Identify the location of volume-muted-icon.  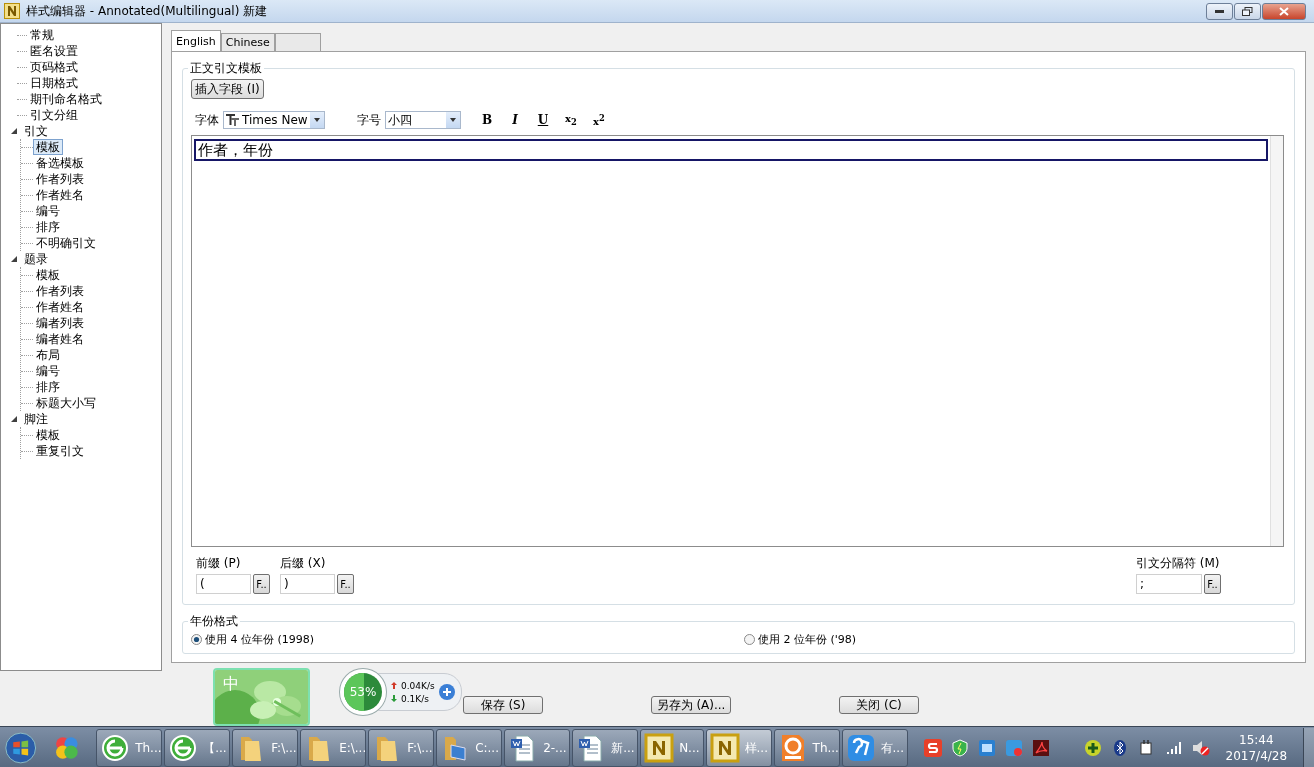
(1200, 748).